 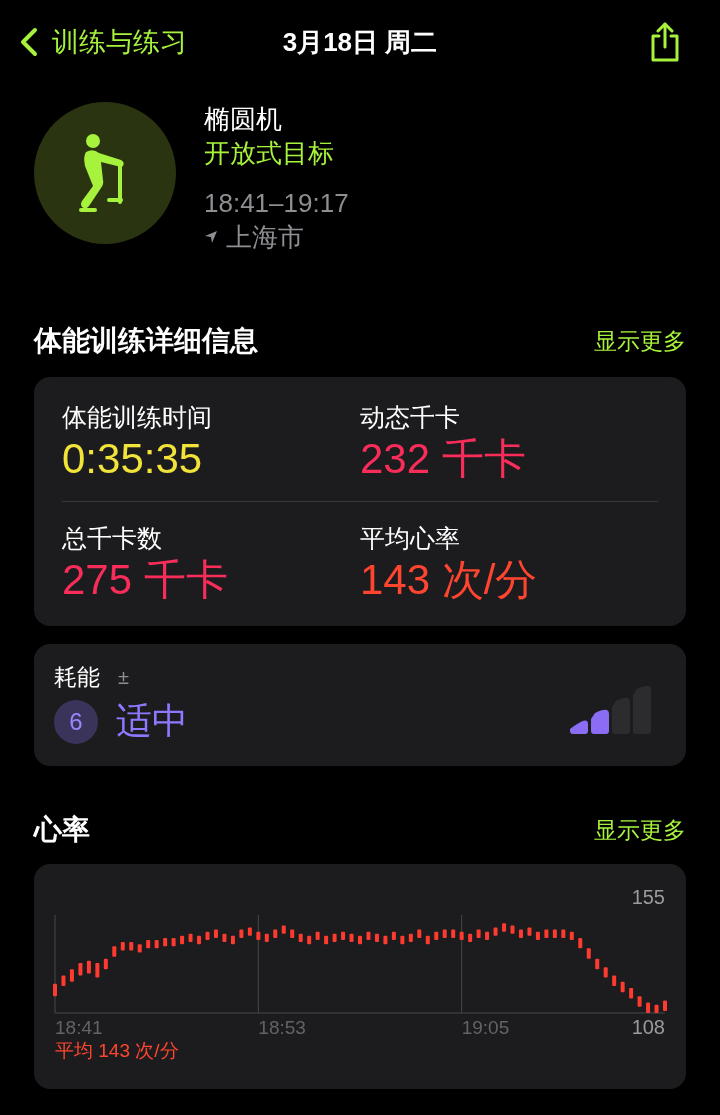 I want to click on time-axis-label: 18:41, so click(x=79, y=1027).